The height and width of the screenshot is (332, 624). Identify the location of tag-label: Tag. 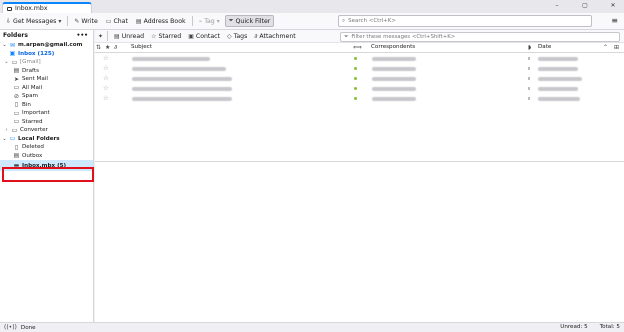
(209, 21).